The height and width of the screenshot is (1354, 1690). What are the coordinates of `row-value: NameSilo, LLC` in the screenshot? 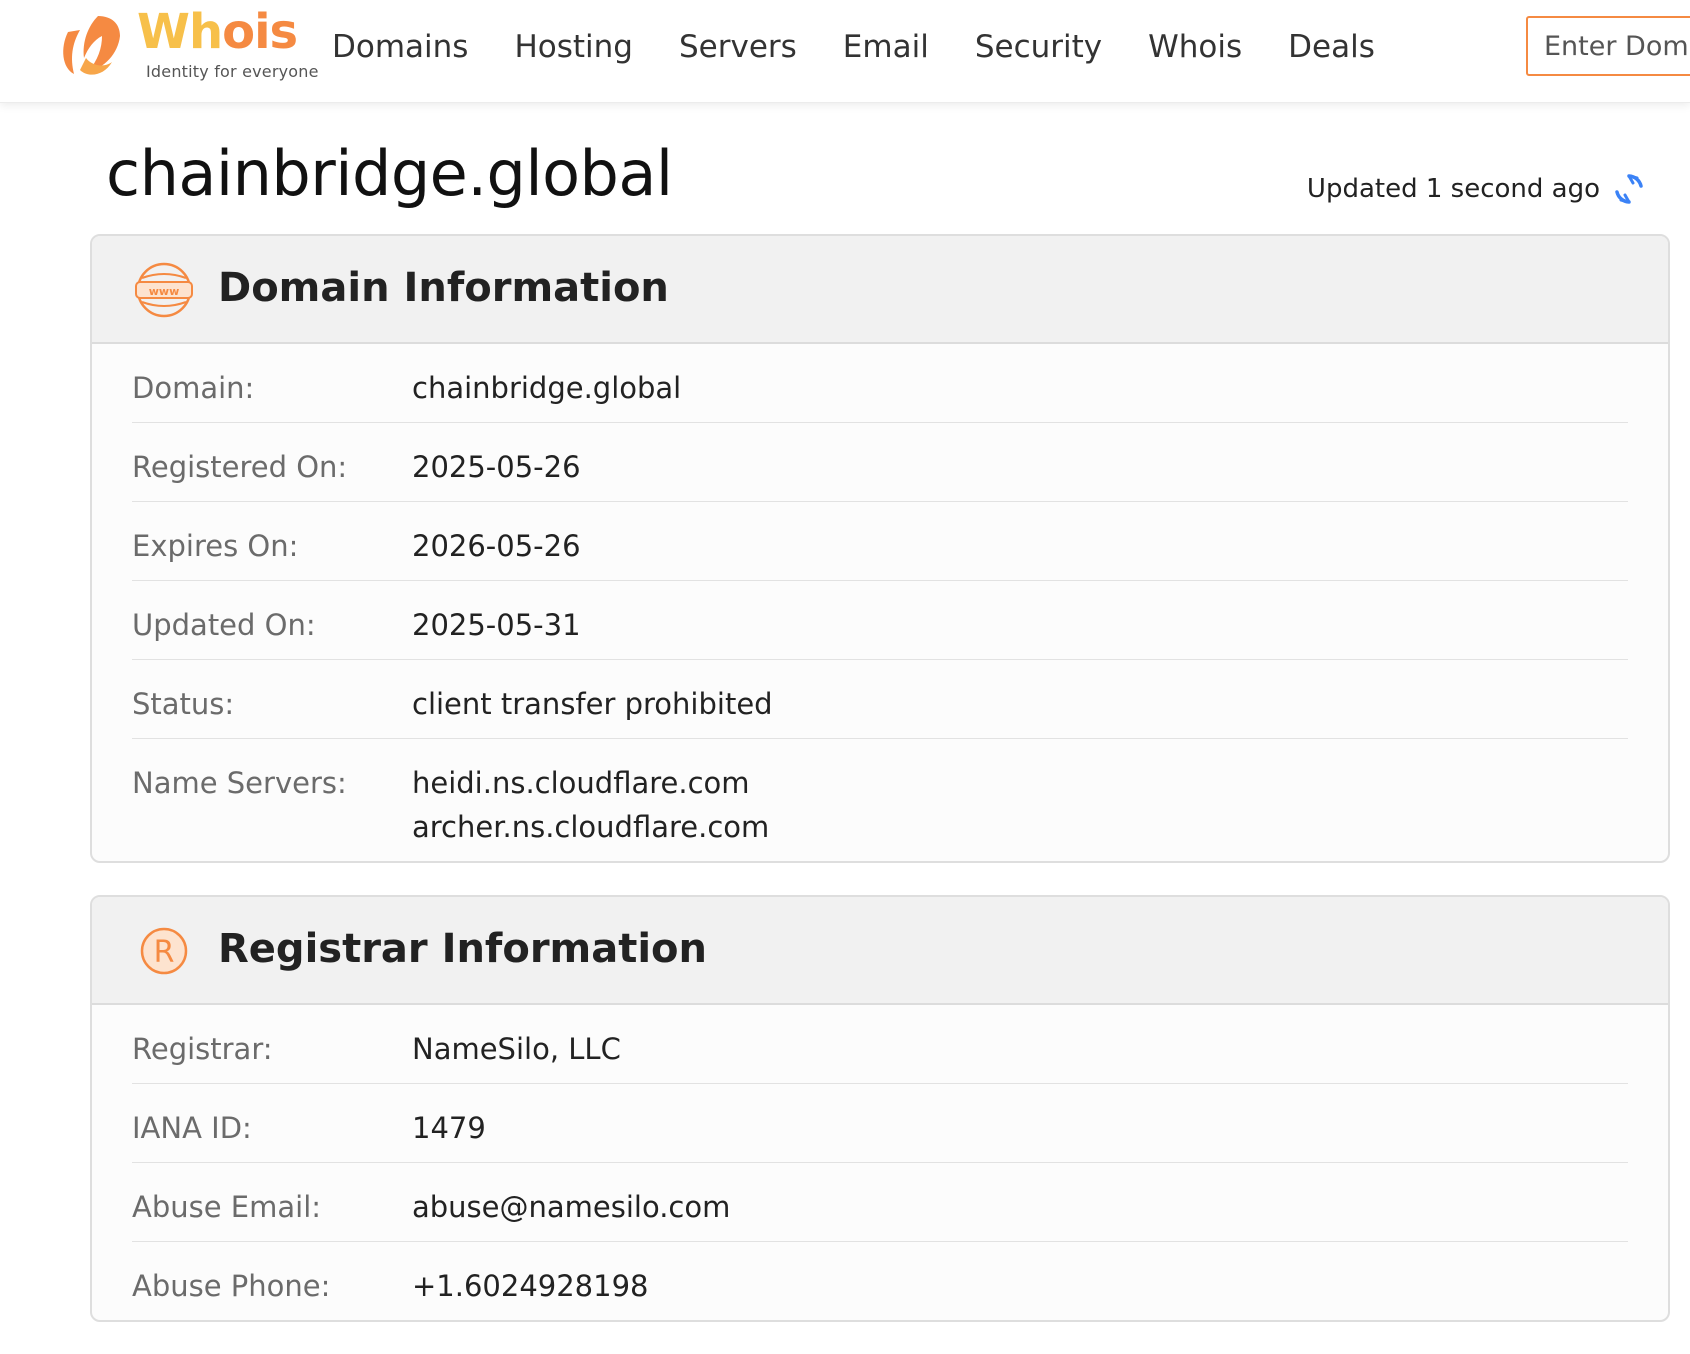 It's located at (516, 1049).